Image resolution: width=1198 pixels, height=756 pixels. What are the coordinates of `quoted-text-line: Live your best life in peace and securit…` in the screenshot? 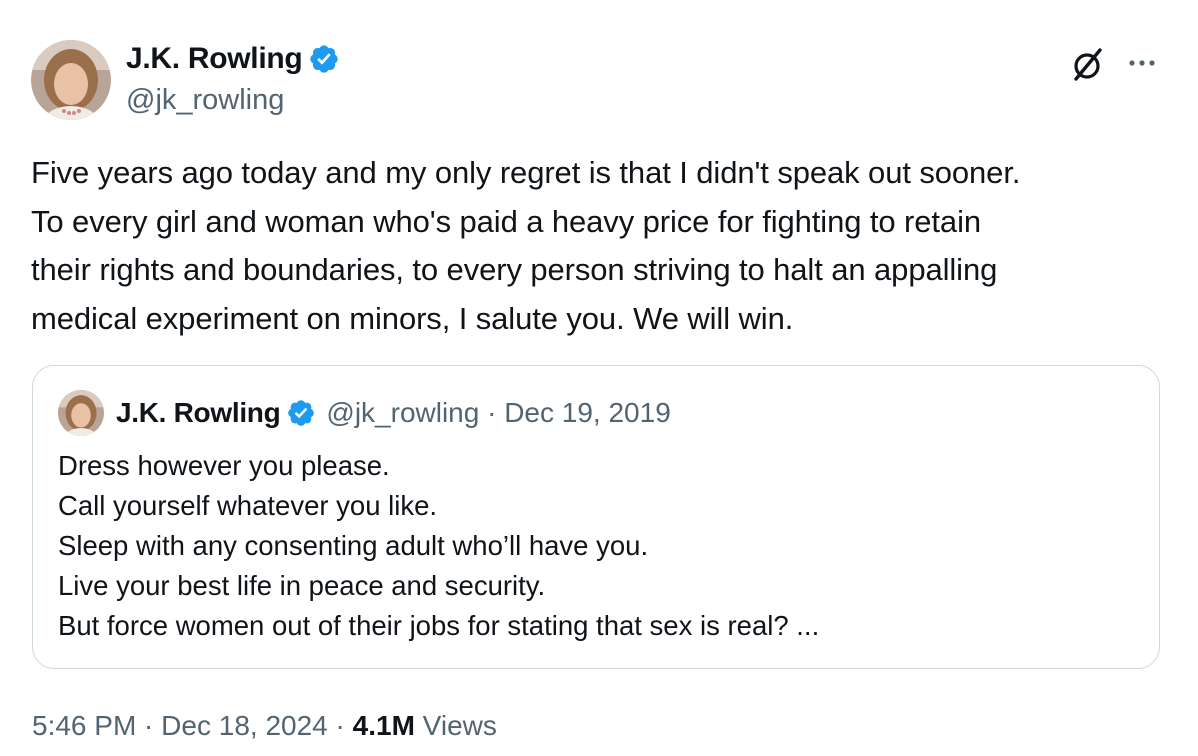 It's located at (302, 585).